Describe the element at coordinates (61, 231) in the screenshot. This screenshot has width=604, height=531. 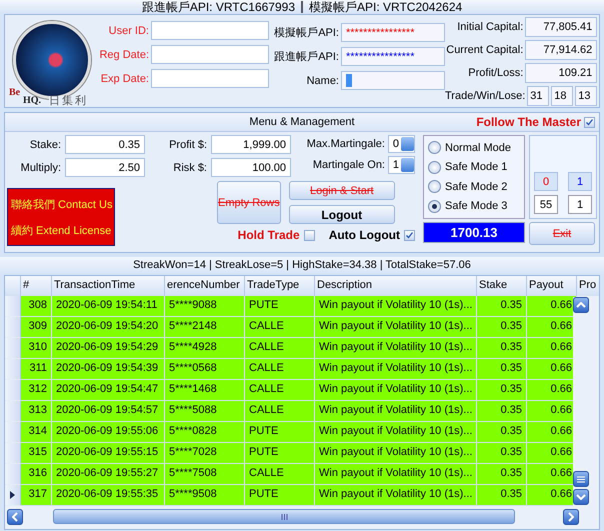
I see `contact-text: 續約 Extend License` at that location.